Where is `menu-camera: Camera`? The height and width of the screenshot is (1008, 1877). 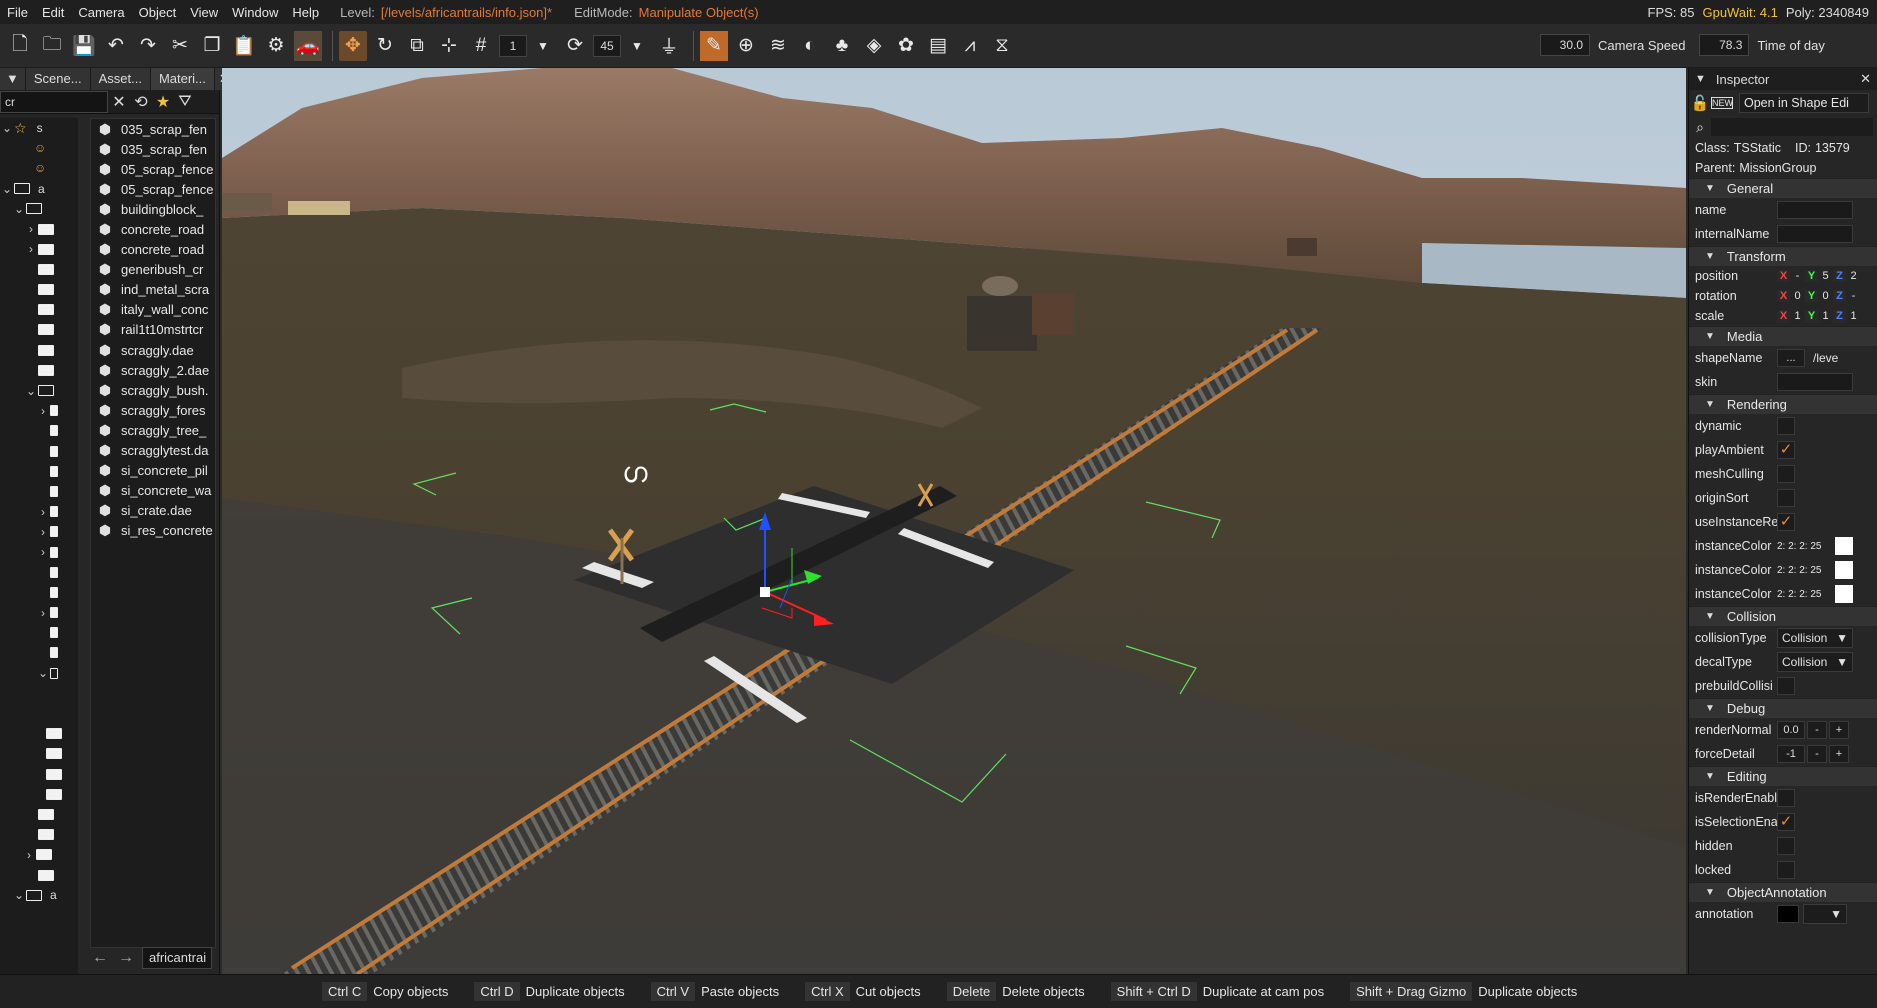 menu-camera: Camera is located at coordinates (101, 12).